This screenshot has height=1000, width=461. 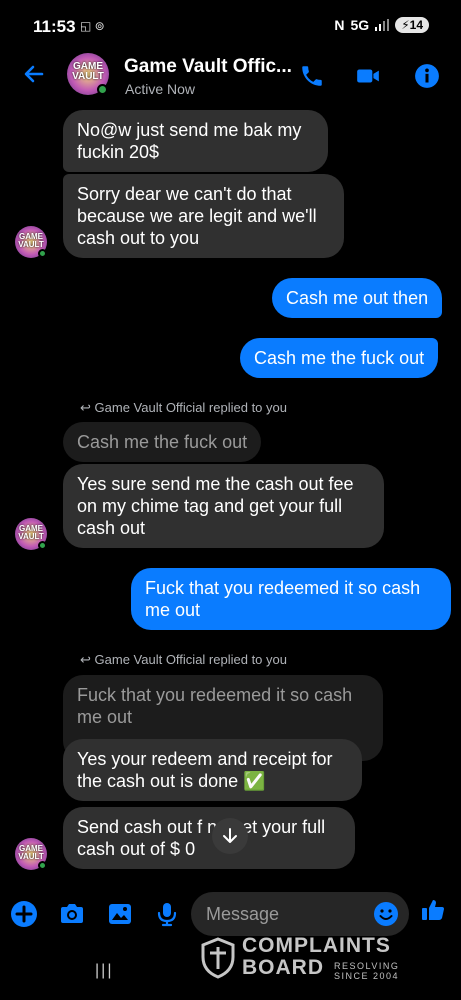 I want to click on battery-level: 14, so click(x=416, y=25).